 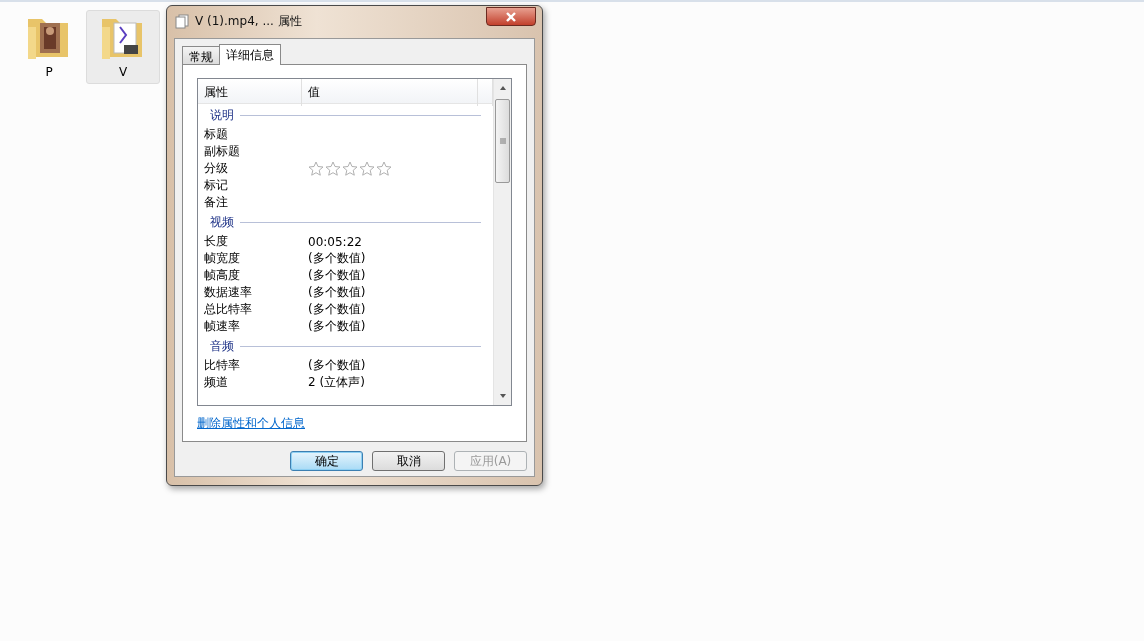 What do you see at coordinates (216, 202) in the screenshot?
I see `property-name: 备注` at bounding box center [216, 202].